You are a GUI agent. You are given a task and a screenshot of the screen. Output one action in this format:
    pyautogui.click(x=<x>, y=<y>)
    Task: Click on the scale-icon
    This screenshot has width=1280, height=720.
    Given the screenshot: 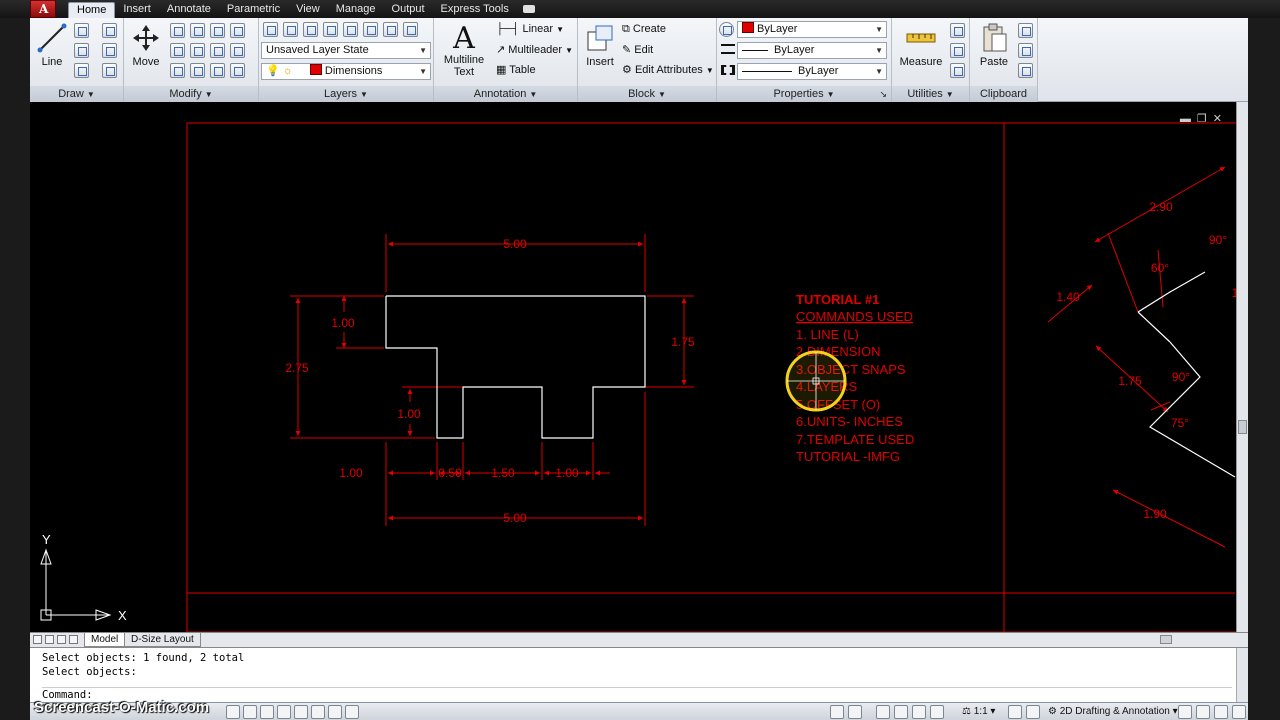 What is the action you would take?
    pyautogui.click(x=177, y=70)
    